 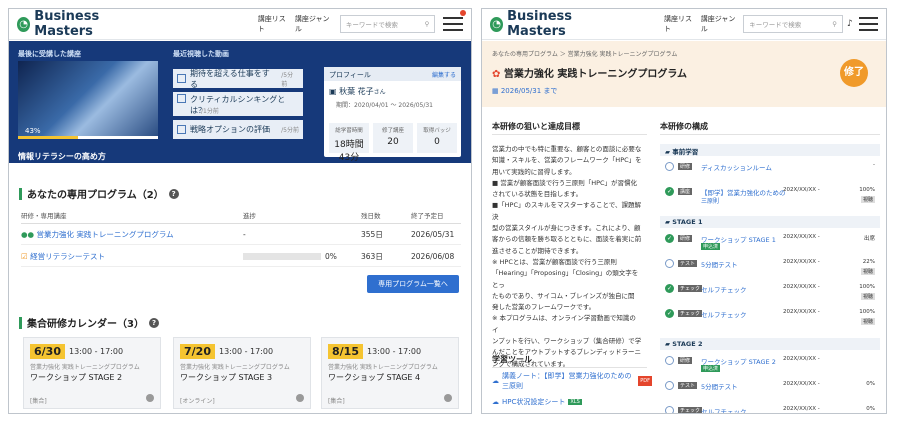 What do you see at coordinates (240, 24) in the screenshot?
I see `header: ◔ Business Masters 講座リスト 講座ジャンル キーワードで検索 ⚲` at bounding box center [240, 24].